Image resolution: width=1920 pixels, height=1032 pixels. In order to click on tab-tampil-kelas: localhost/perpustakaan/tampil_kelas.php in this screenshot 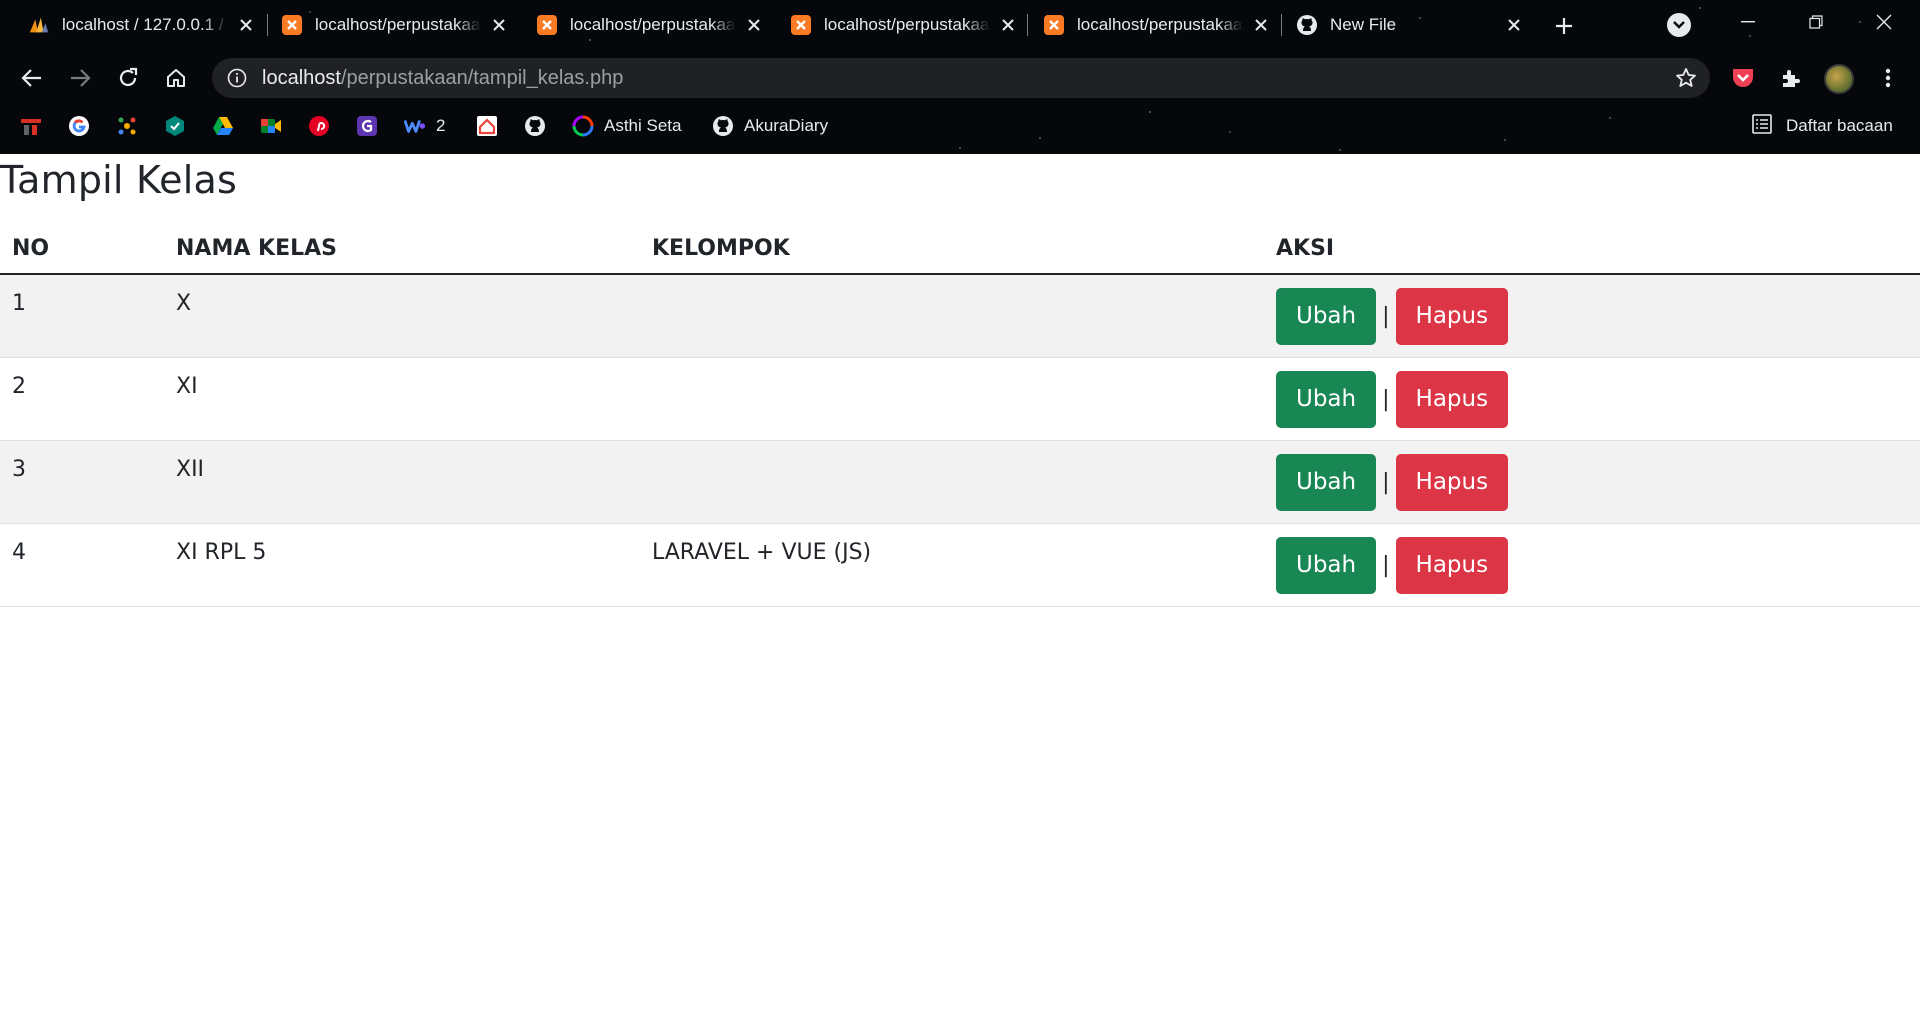, I will do `click(1159, 25)`.